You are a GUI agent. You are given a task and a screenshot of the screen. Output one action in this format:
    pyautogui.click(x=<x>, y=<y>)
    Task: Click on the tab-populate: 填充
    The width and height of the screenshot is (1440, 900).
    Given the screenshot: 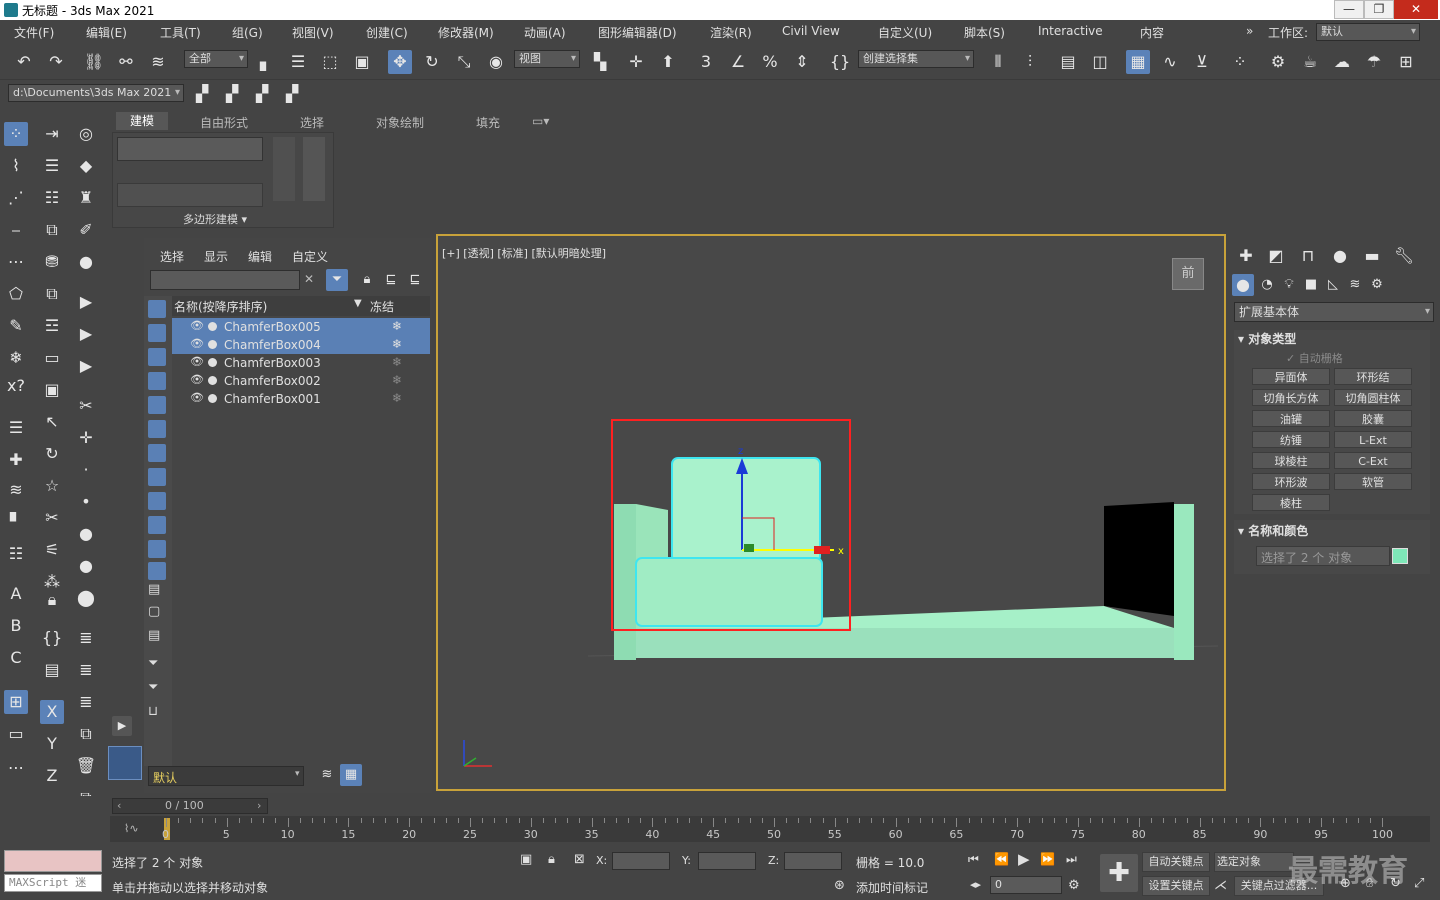 What is the action you would take?
    pyautogui.click(x=488, y=122)
    